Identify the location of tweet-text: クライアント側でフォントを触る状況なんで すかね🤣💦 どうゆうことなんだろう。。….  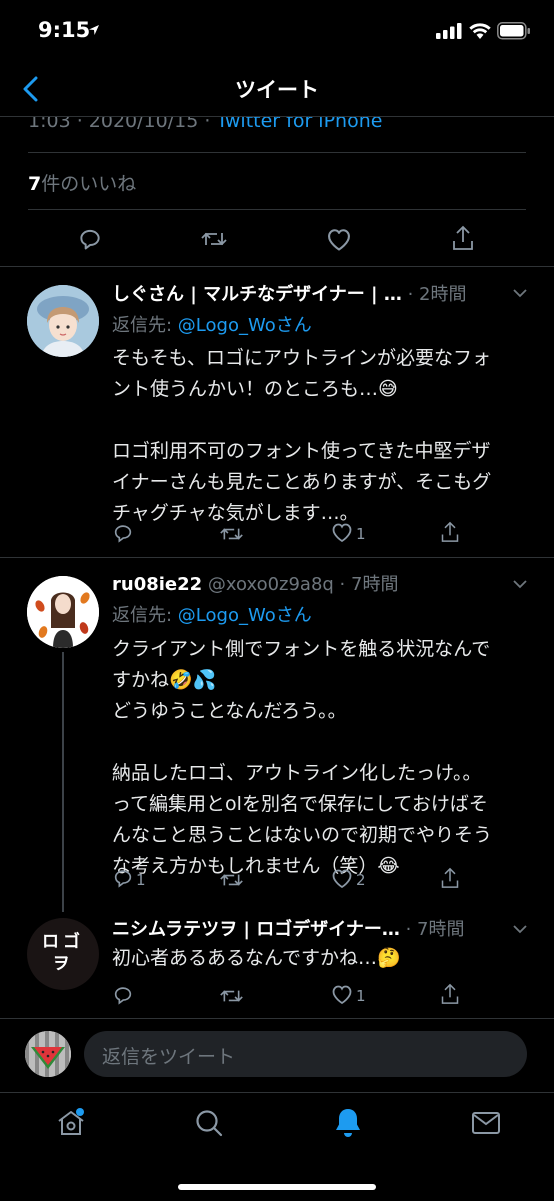
(302, 757).